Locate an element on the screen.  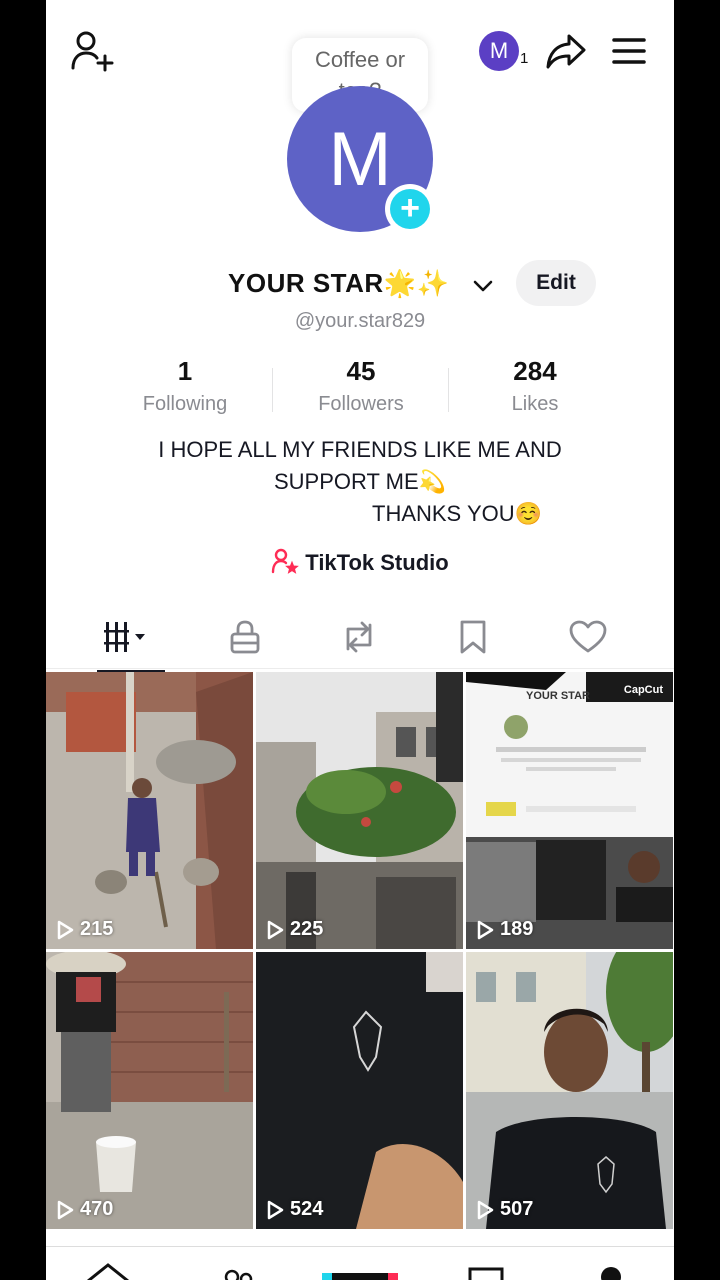
tab-private is located at coordinates (245, 637).